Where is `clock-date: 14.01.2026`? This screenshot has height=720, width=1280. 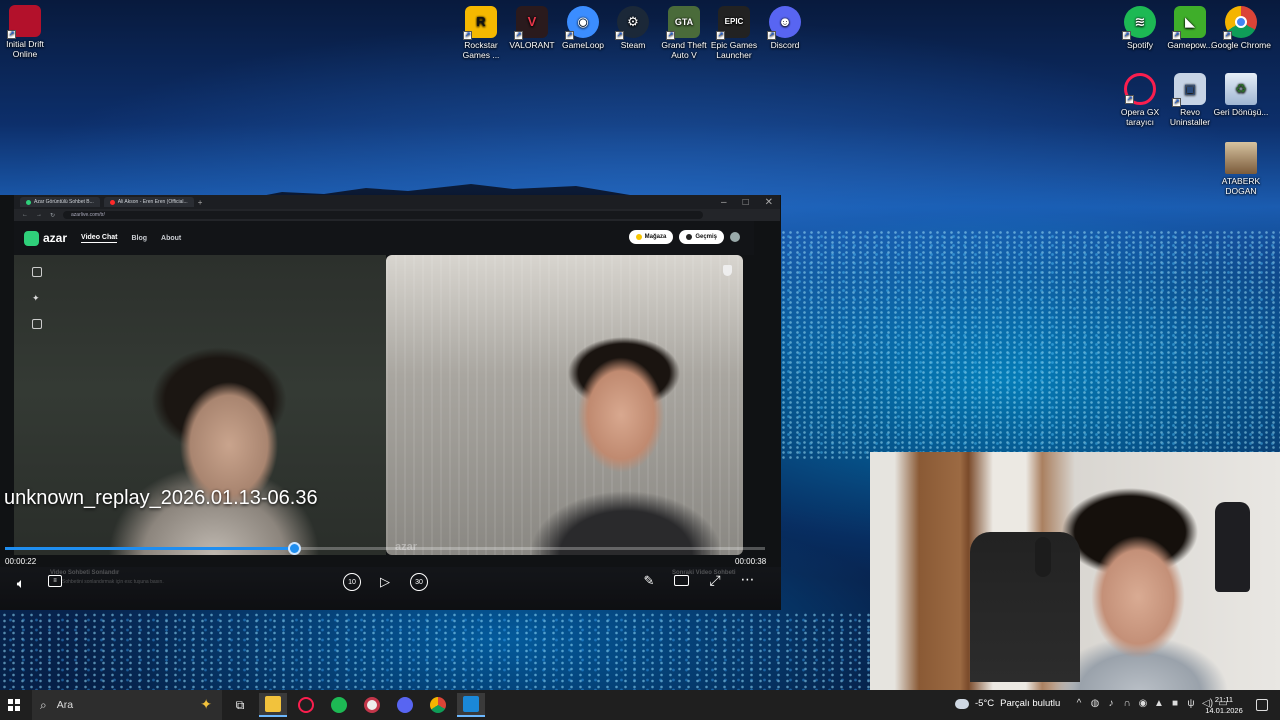 clock-date: 14.01.2026 is located at coordinates (1224, 710).